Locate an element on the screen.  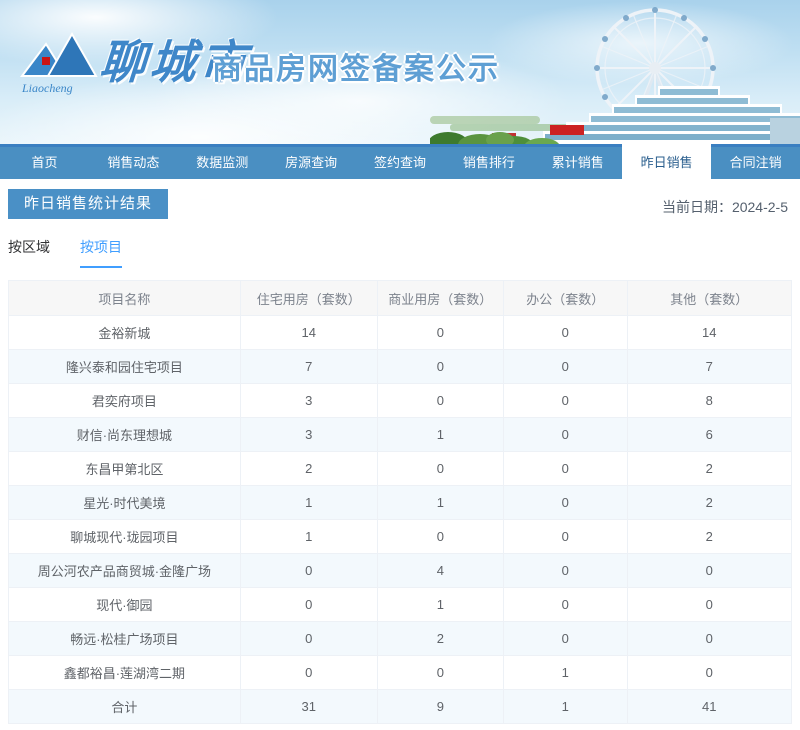
project-name-cell: 合计 is located at coordinates (124, 706).